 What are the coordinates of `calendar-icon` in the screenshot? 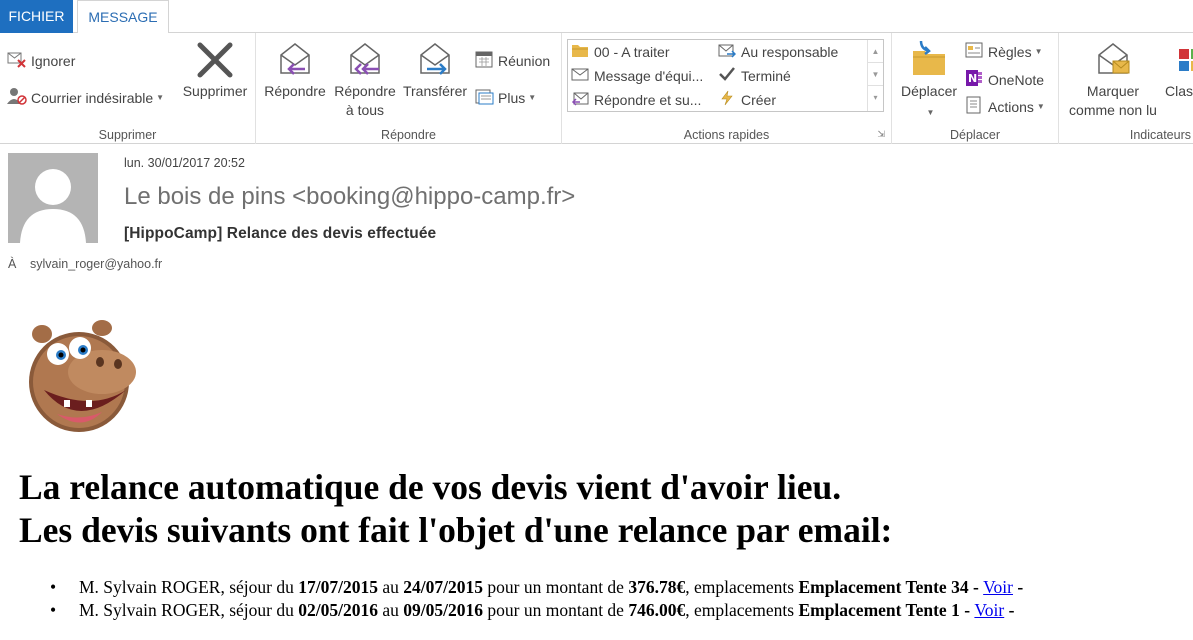 It's located at (484, 60).